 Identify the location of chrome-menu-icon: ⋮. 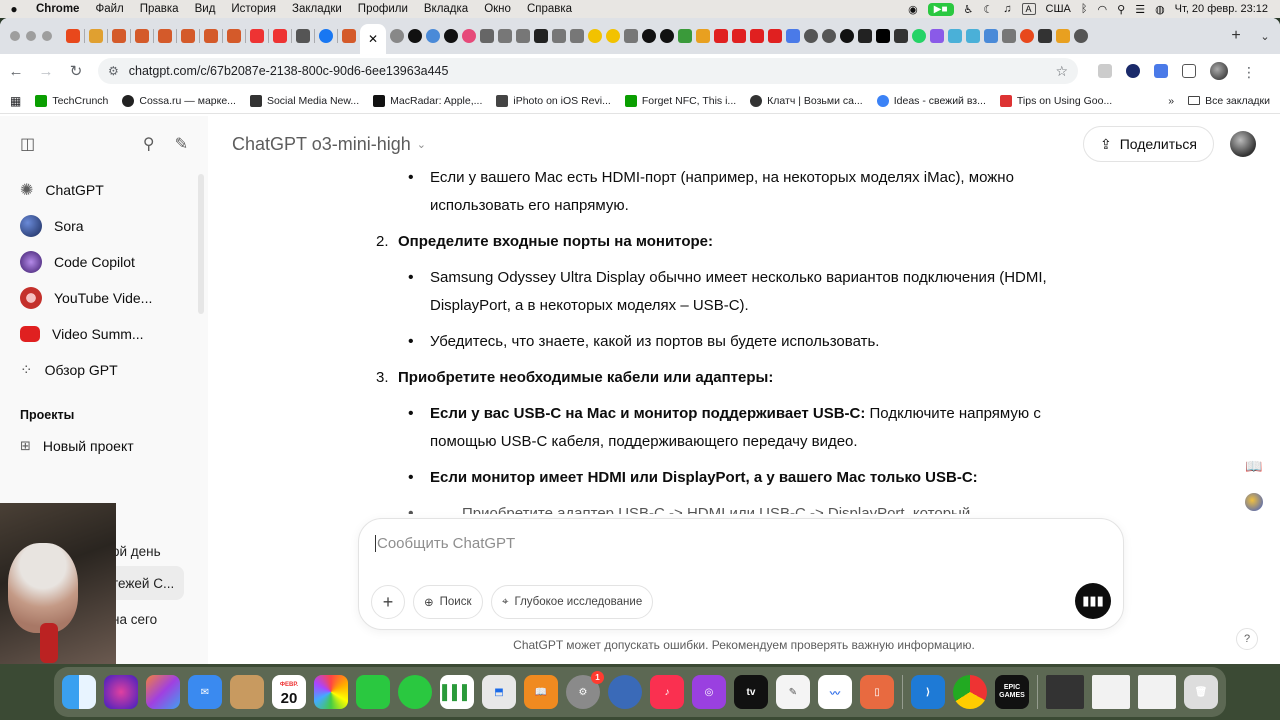
(1249, 72).